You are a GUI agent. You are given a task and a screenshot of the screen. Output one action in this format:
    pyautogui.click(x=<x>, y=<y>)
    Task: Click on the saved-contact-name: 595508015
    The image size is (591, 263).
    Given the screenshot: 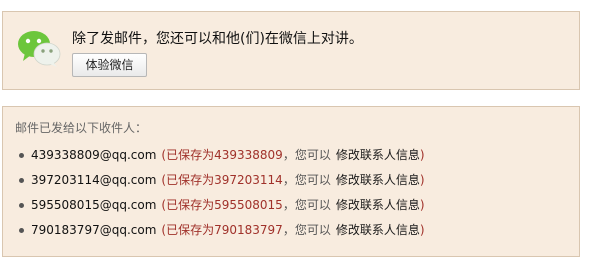 What is the action you would take?
    pyautogui.click(x=248, y=205)
    